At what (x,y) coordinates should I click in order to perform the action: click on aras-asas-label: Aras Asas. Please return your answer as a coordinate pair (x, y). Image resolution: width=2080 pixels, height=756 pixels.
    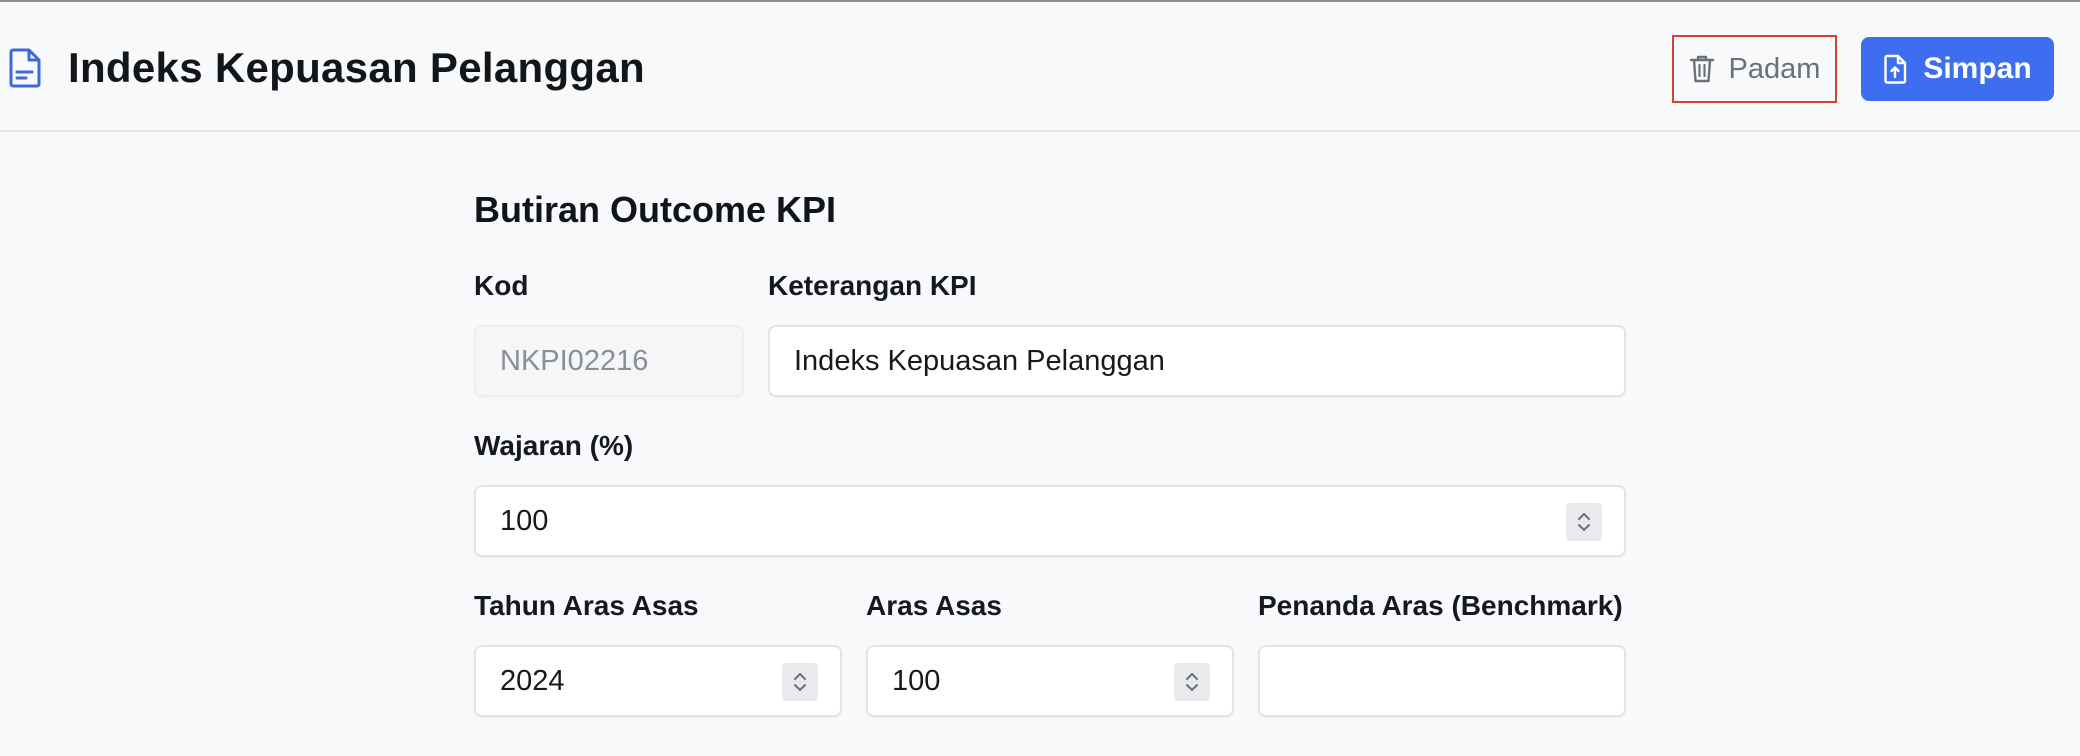
    Looking at the image, I should click on (934, 605).